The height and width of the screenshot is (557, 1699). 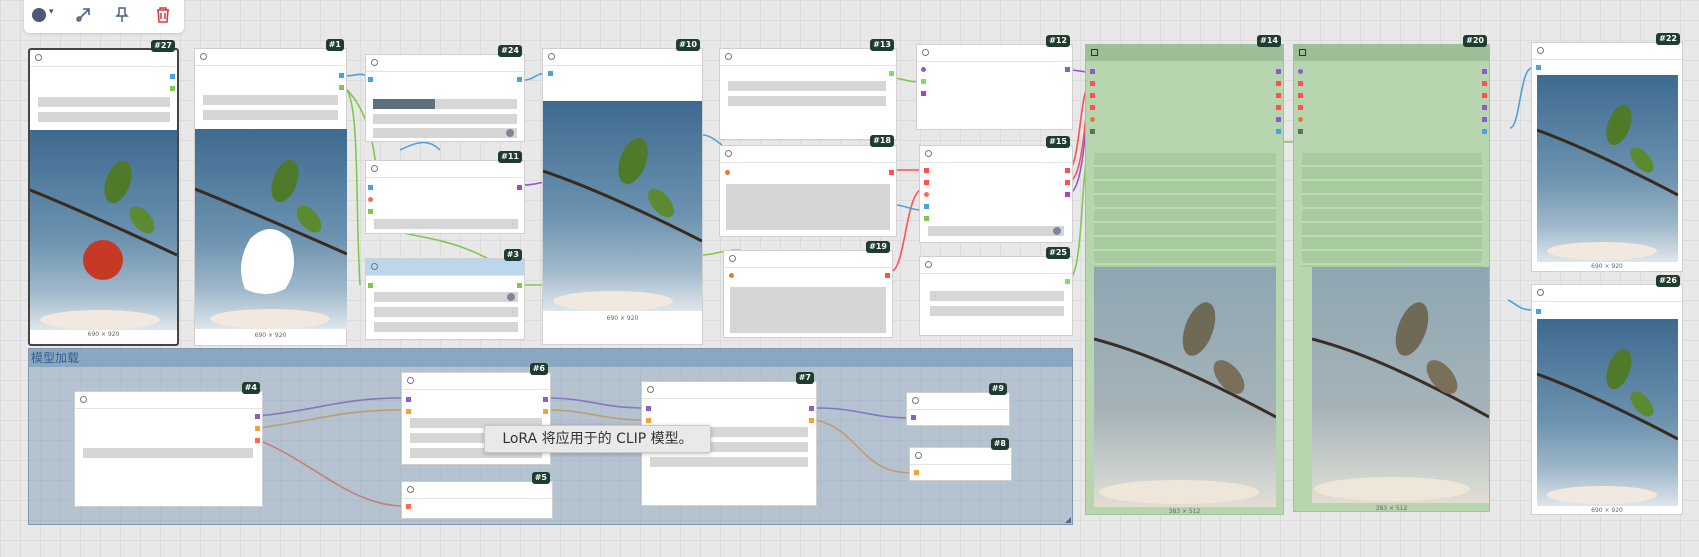 I want to click on model-output-node: #9, so click(x=958, y=404).